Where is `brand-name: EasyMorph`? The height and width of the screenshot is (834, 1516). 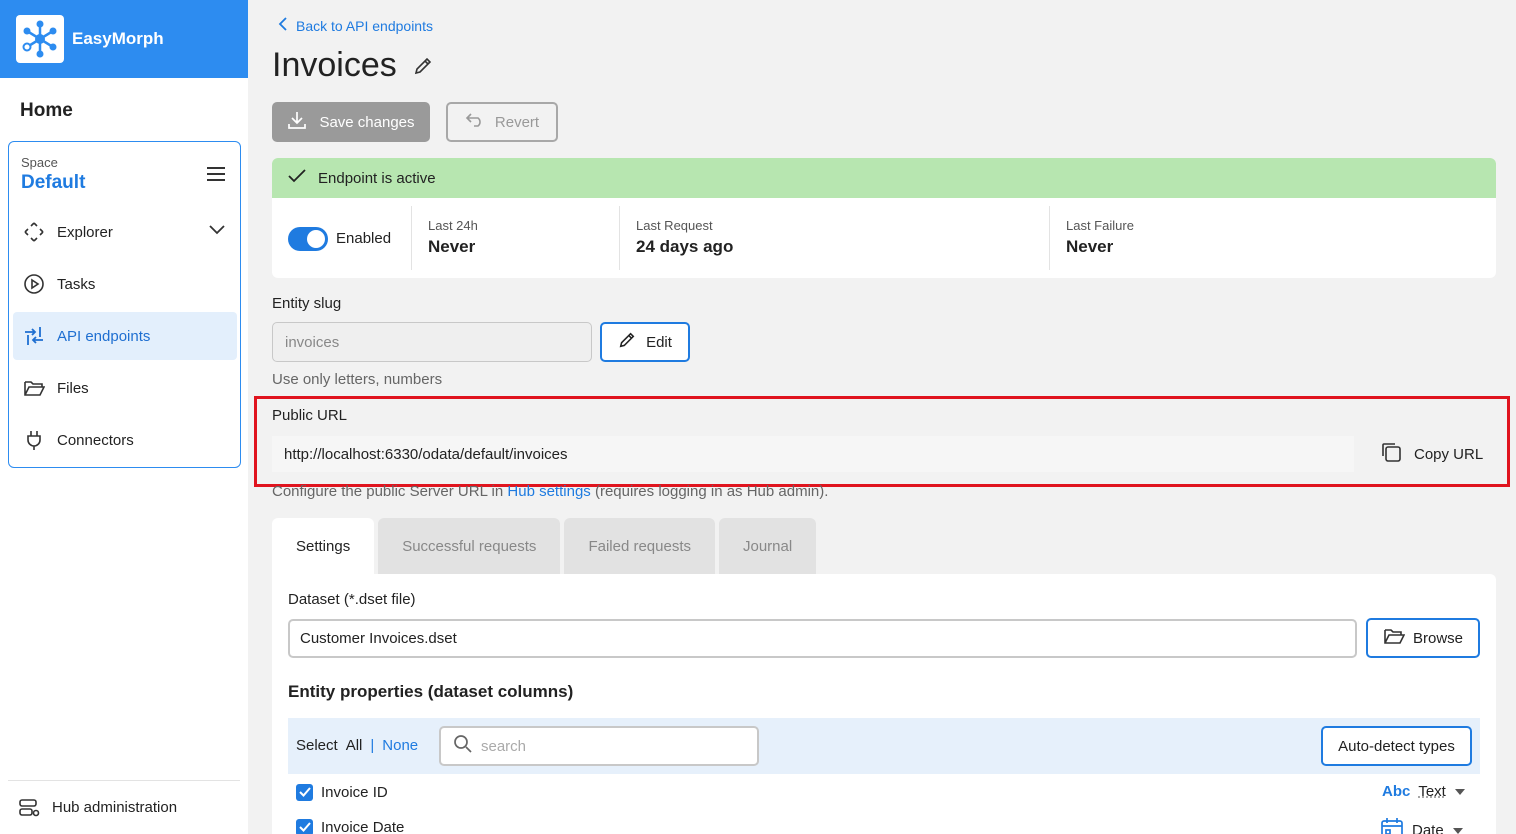
brand-name: EasyMorph is located at coordinates (118, 38).